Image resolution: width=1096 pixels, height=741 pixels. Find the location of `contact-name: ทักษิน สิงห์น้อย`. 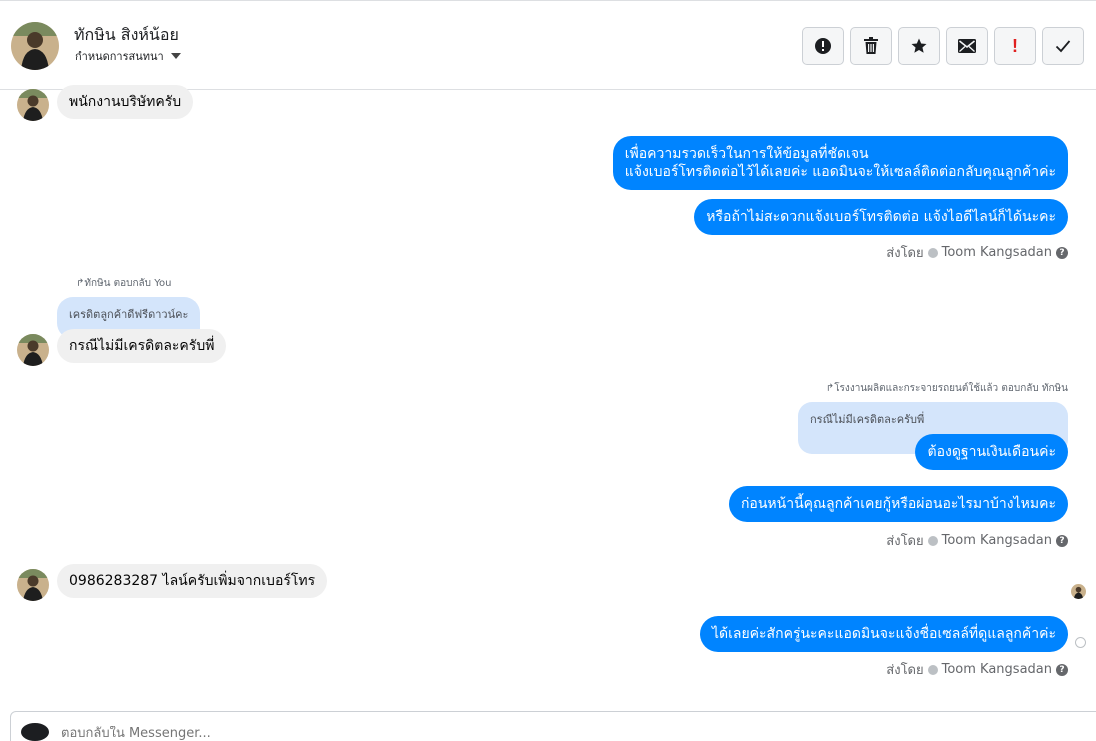

contact-name: ทักษิน สิงห์น้อย is located at coordinates (126, 35).